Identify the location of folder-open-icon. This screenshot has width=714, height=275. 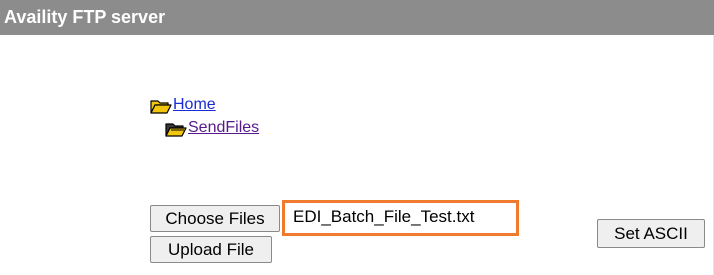
(161, 106).